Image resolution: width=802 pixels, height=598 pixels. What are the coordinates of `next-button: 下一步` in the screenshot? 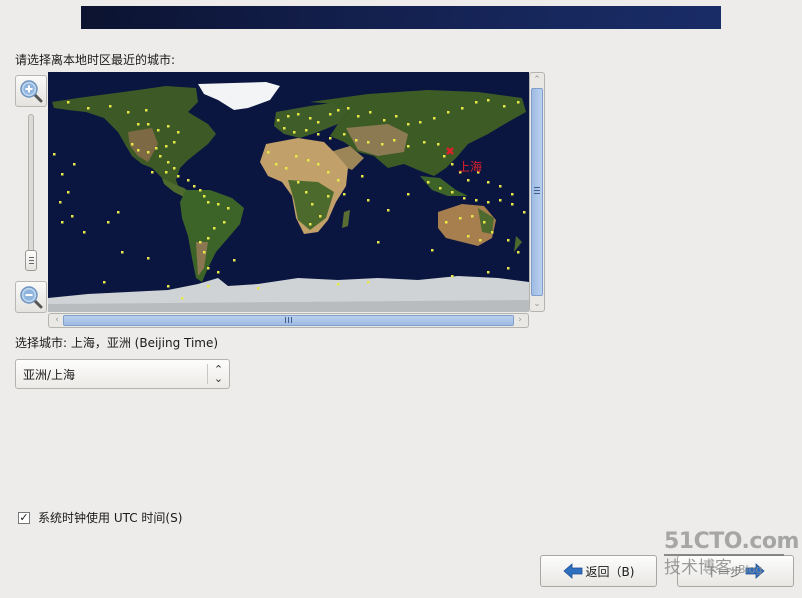 It's located at (735, 571).